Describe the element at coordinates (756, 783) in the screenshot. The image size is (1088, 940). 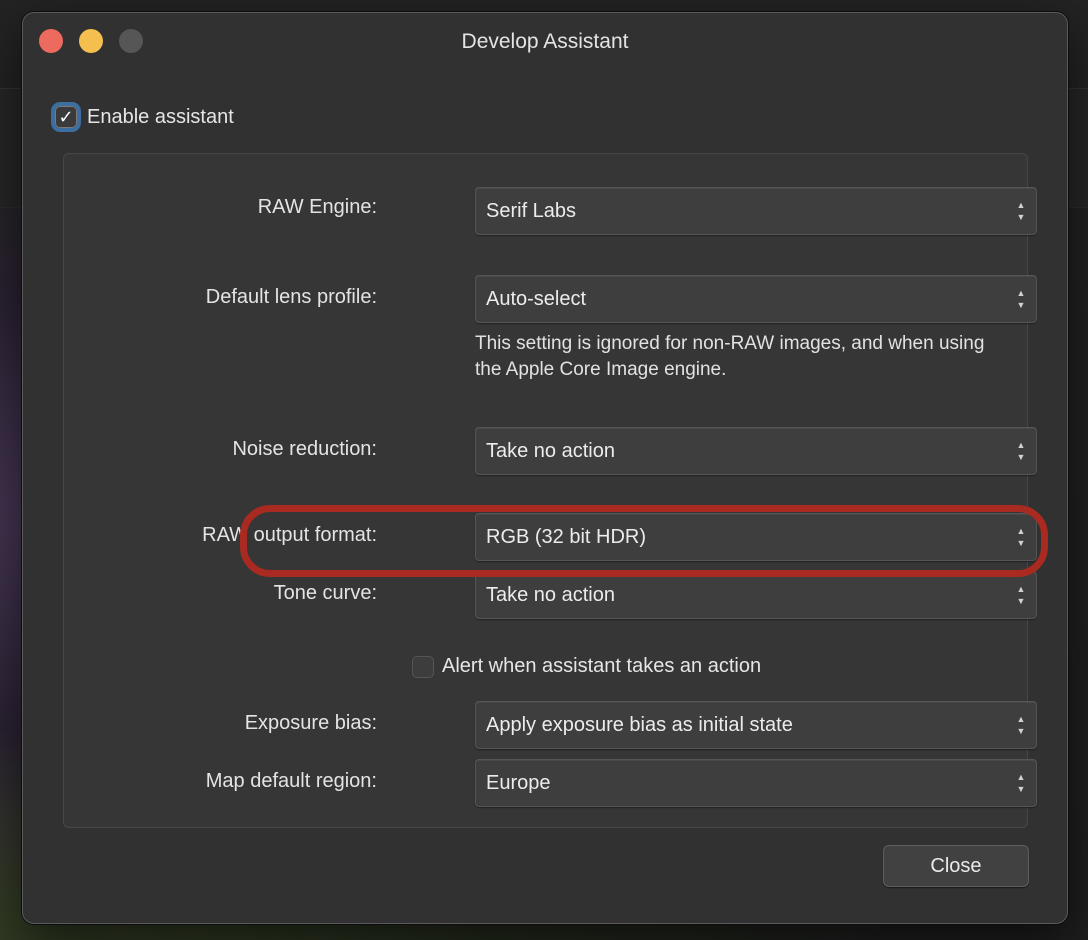
I see `map-region-popup: Europe ▲ ▼` at that location.